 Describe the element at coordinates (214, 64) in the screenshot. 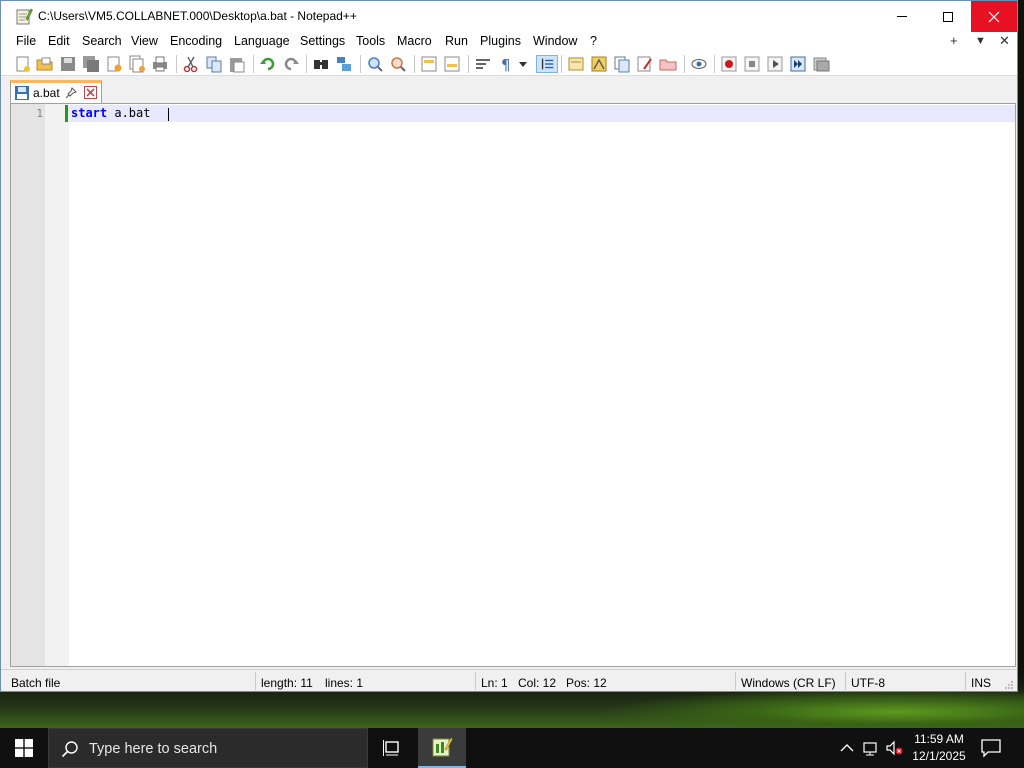

I see `copy-icon` at that location.